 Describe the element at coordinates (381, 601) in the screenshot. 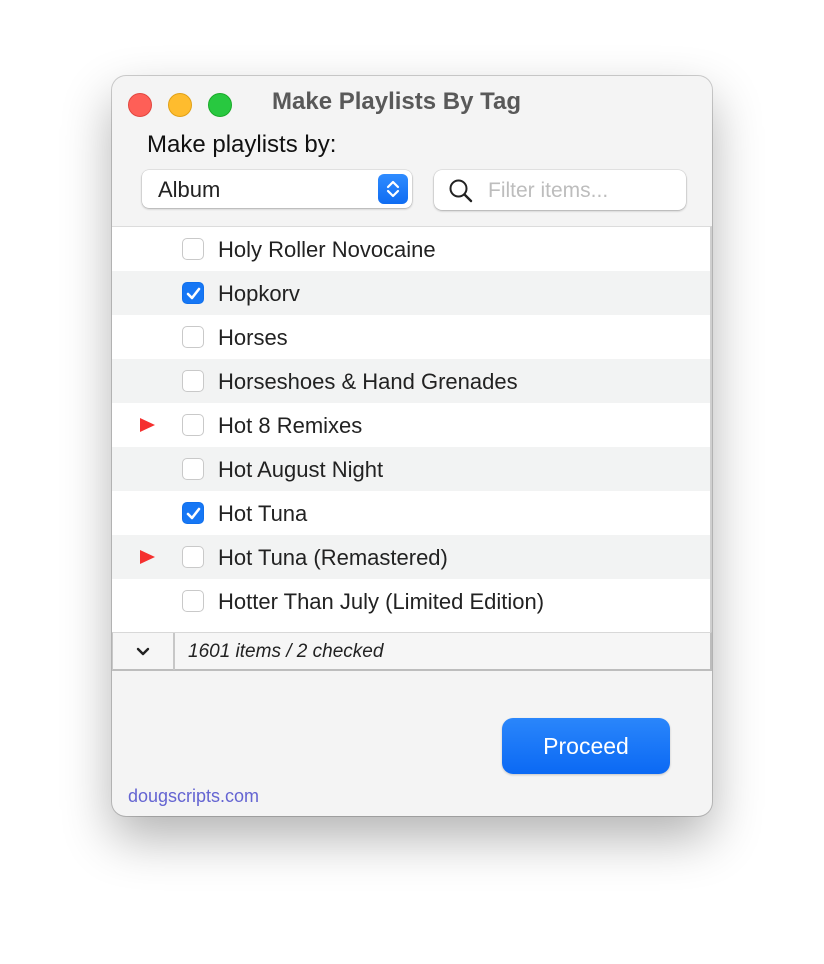

I see `item-name: Hotter Than July (Limited Edition)` at that location.